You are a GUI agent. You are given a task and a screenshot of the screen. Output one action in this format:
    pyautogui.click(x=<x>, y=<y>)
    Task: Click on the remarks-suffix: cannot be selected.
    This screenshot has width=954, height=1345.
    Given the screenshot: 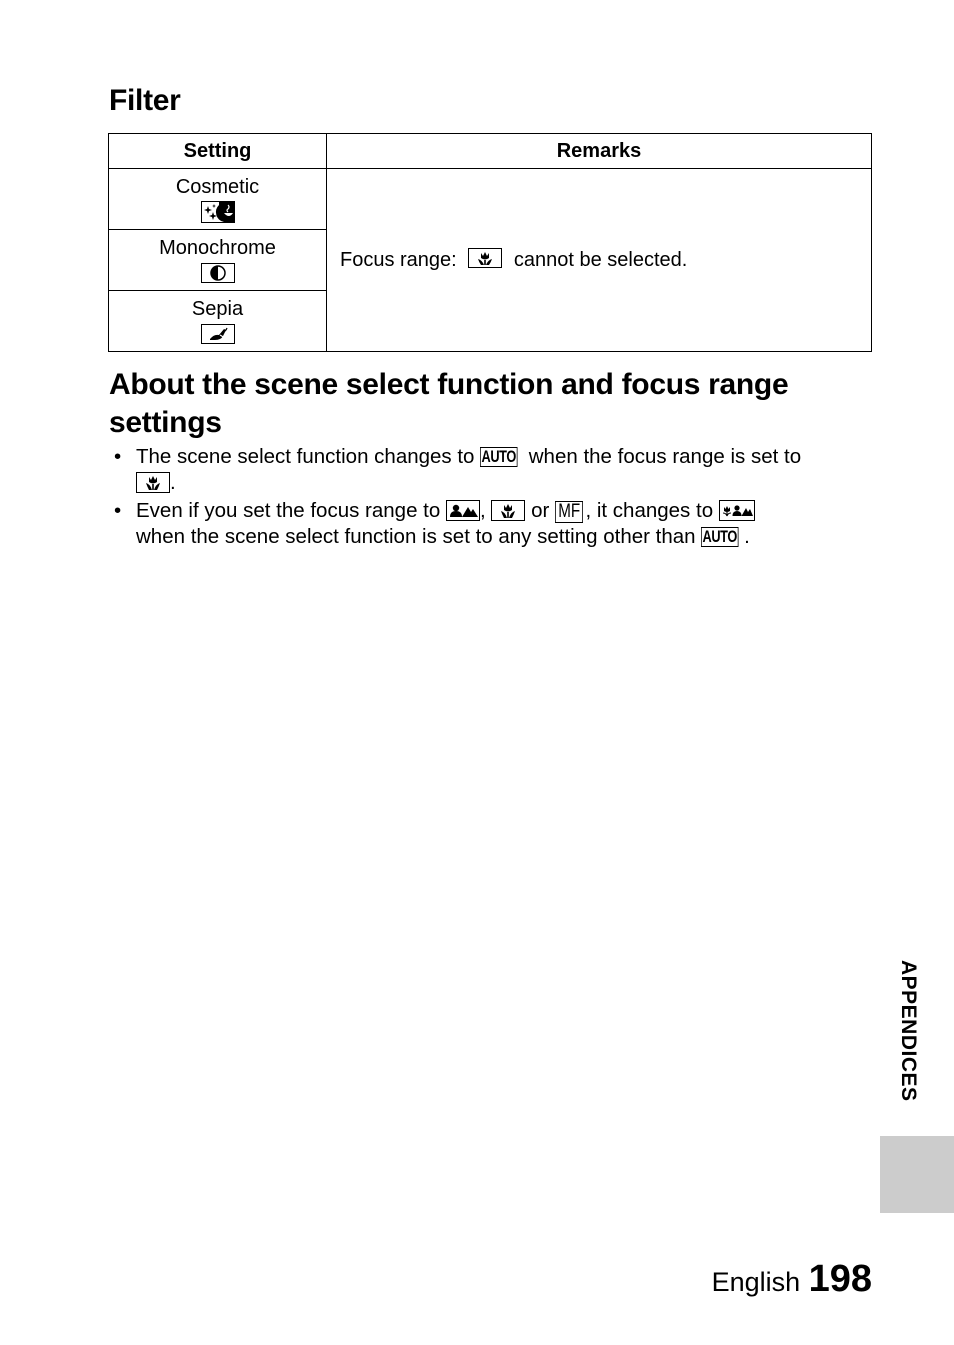 What is the action you would take?
    pyautogui.click(x=600, y=260)
    